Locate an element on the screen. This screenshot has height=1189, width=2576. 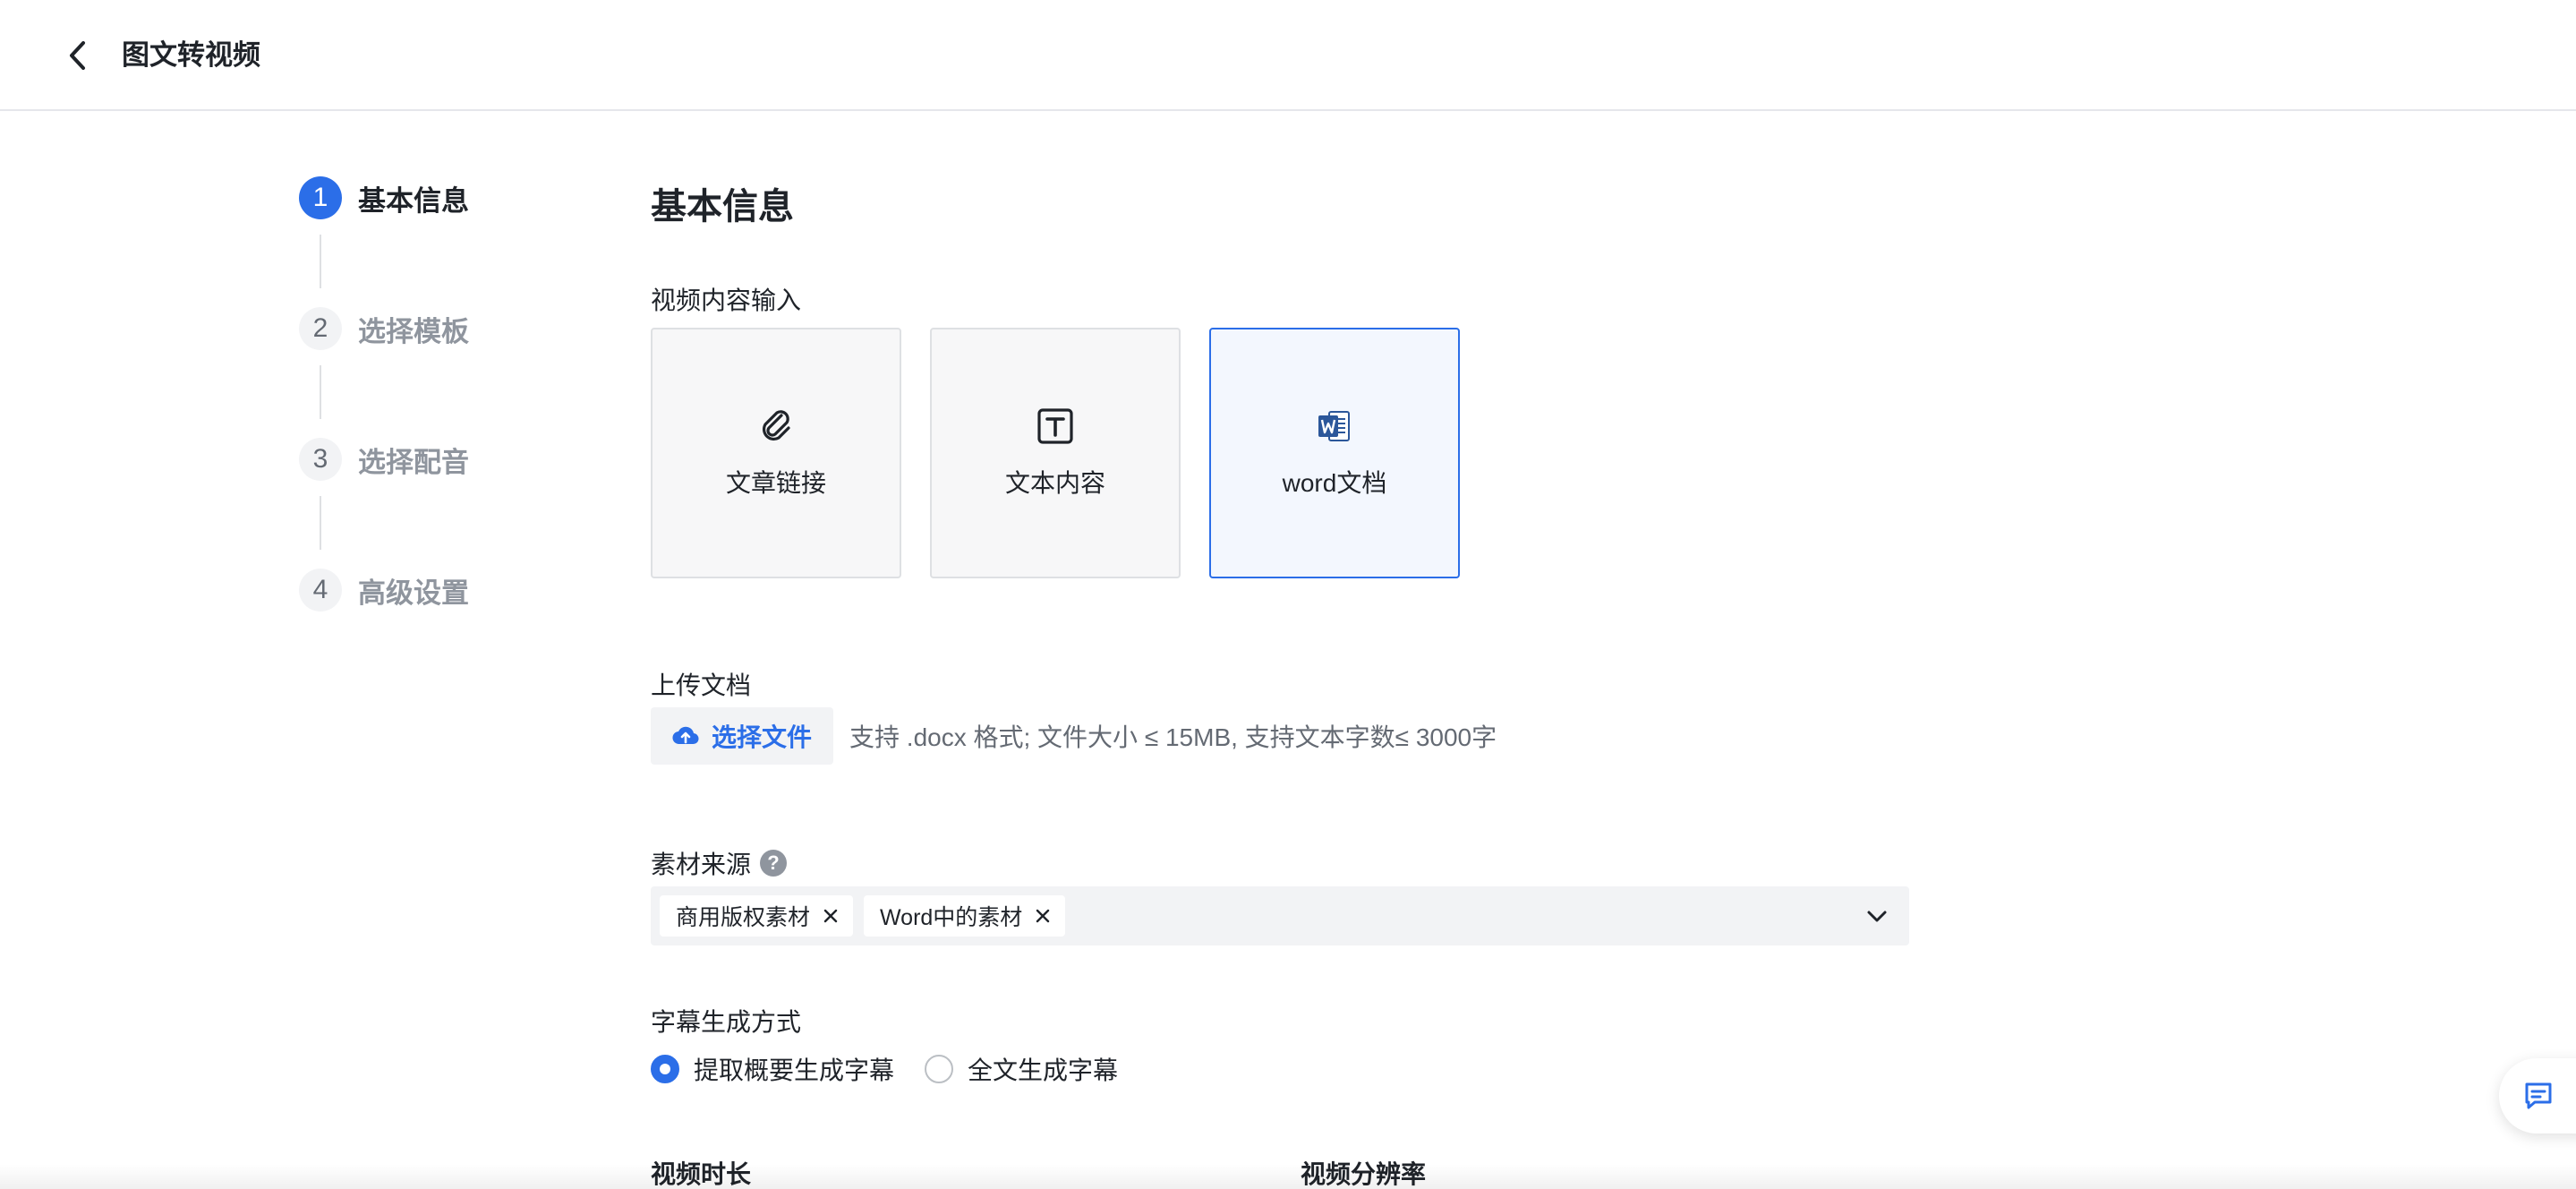
material-source-select: 商用版权素材 Word中的素材 is located at coordinates (1280, 915).